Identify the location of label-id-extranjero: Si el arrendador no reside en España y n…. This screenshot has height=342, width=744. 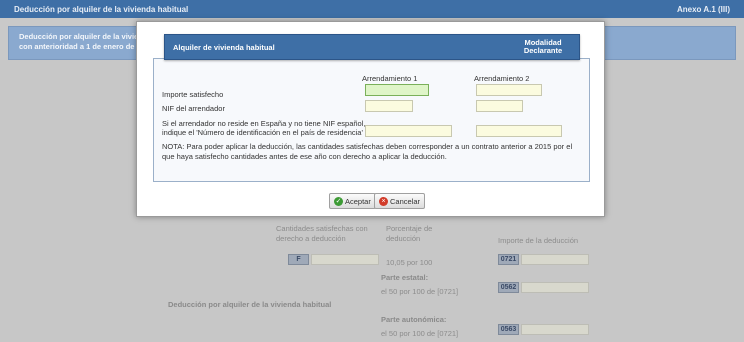
(264, 128).